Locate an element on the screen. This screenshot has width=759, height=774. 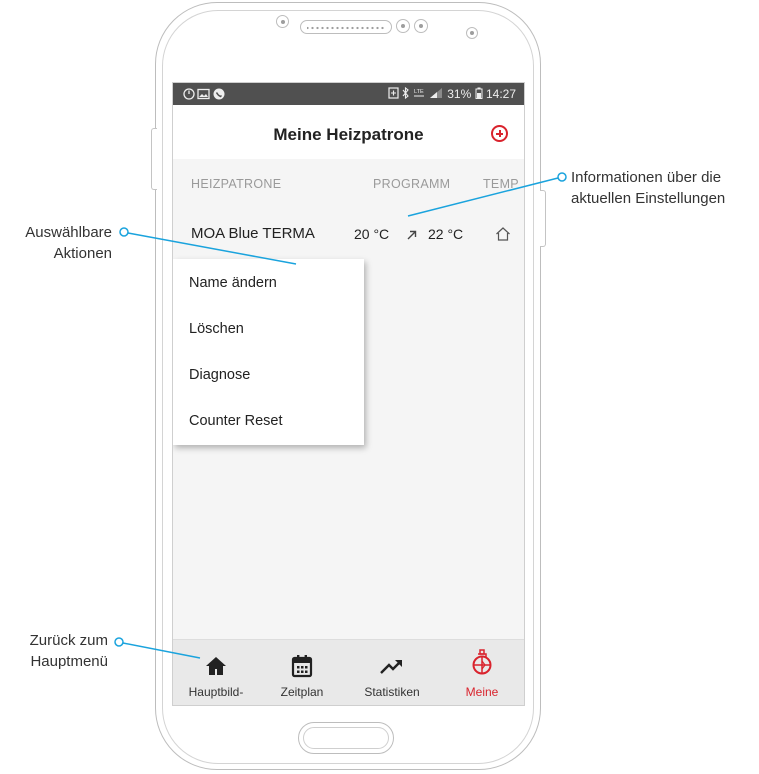
annotation-settings-line2: aktuellen Einstellungen is located at coordinates (648, 198).